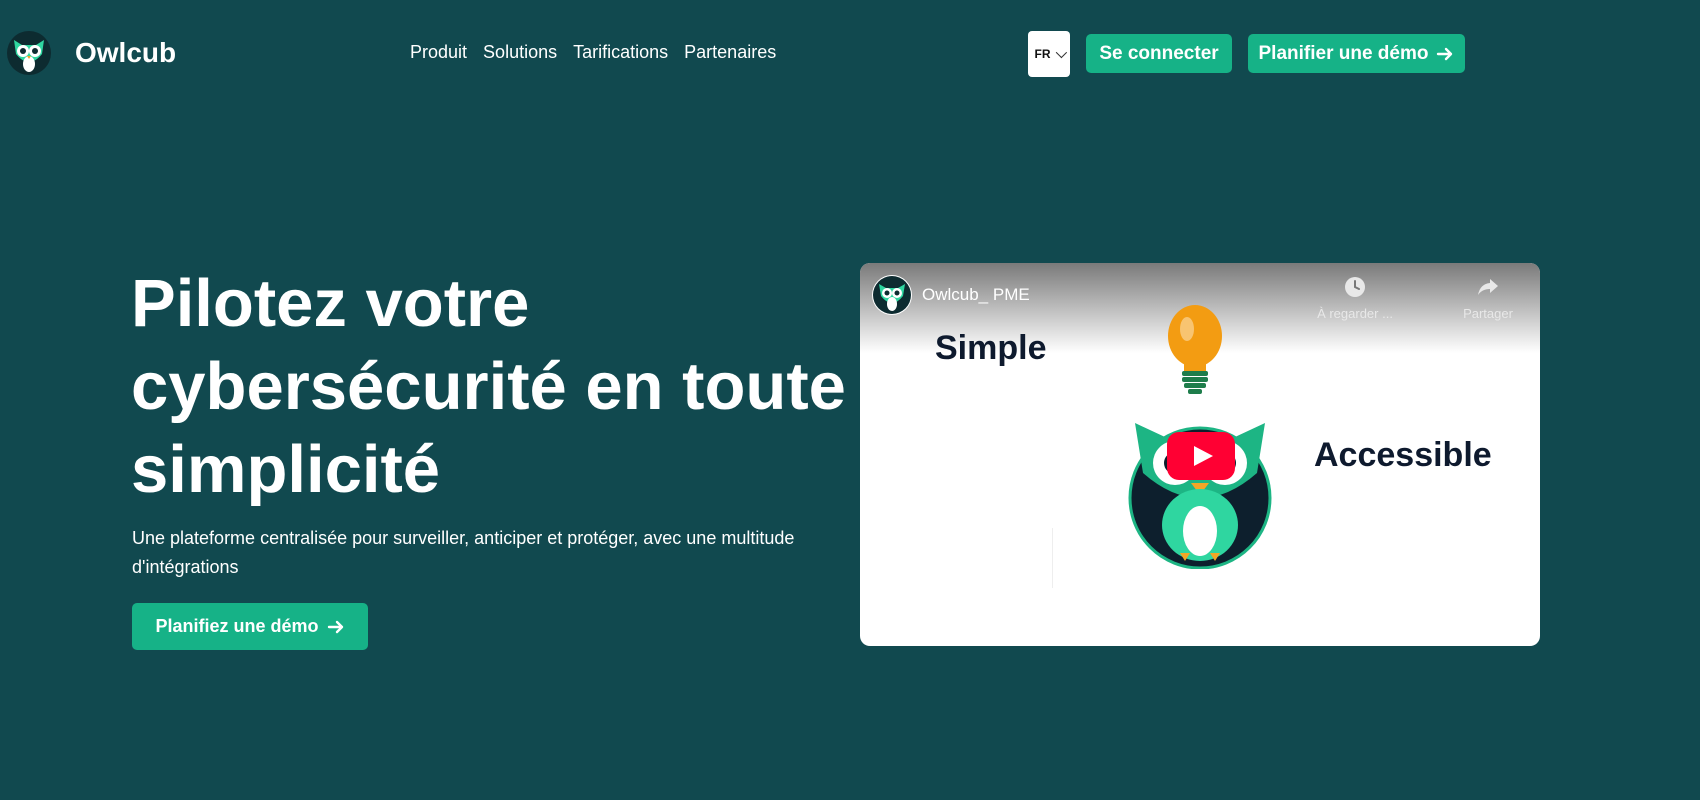  I want to click on channel-avatar, so click(892, 295).